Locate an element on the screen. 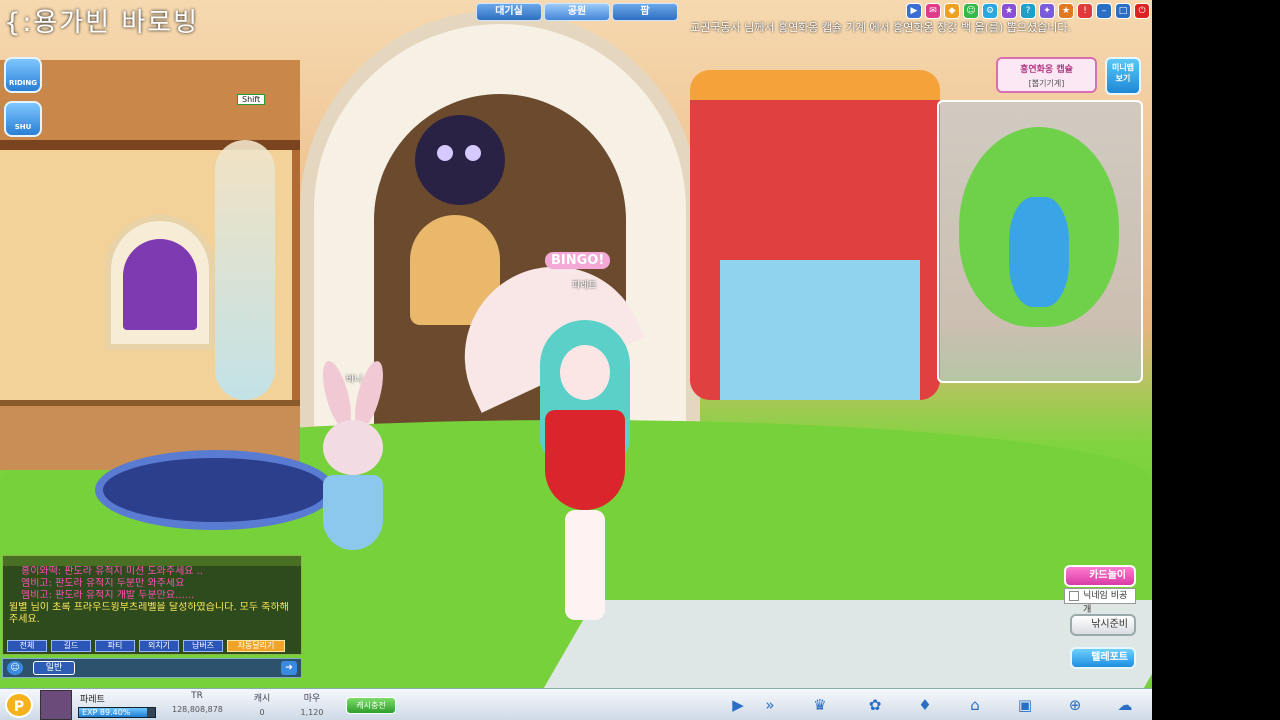  exp-bar: EXP 89.40% is located at coordinates (117, 712).